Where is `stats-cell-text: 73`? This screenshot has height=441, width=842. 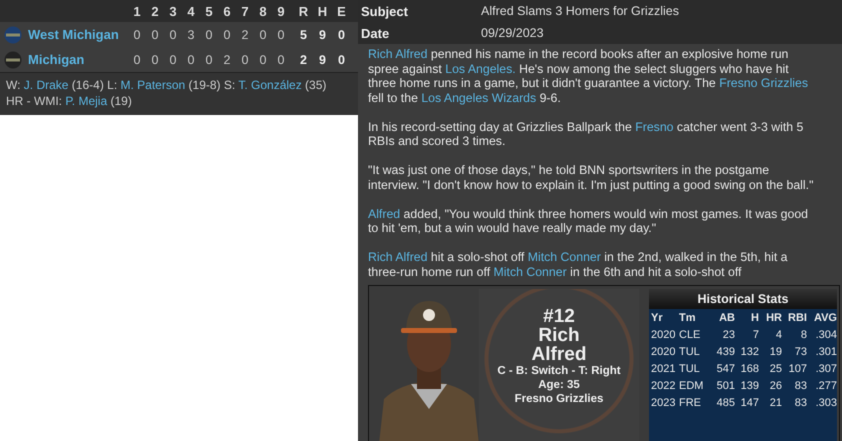
stats-cell-text: 73 is located at coordinates (800, 352).